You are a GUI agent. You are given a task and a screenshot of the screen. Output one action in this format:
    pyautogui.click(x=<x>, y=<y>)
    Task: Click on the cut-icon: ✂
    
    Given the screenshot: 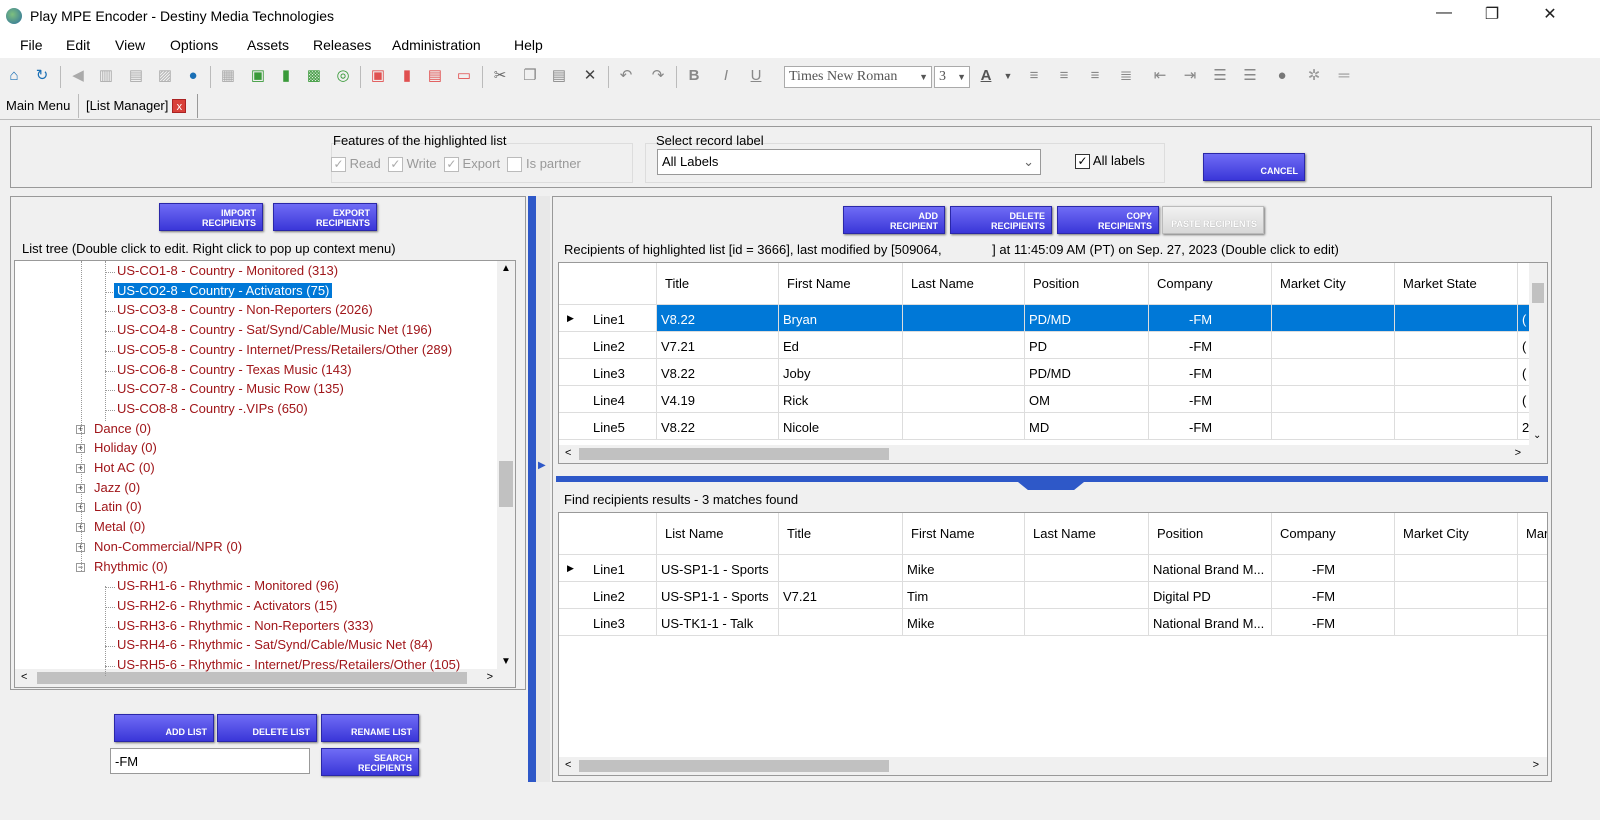 What is the action you would take?
    pyautogui.click(x=500, y=76)
    